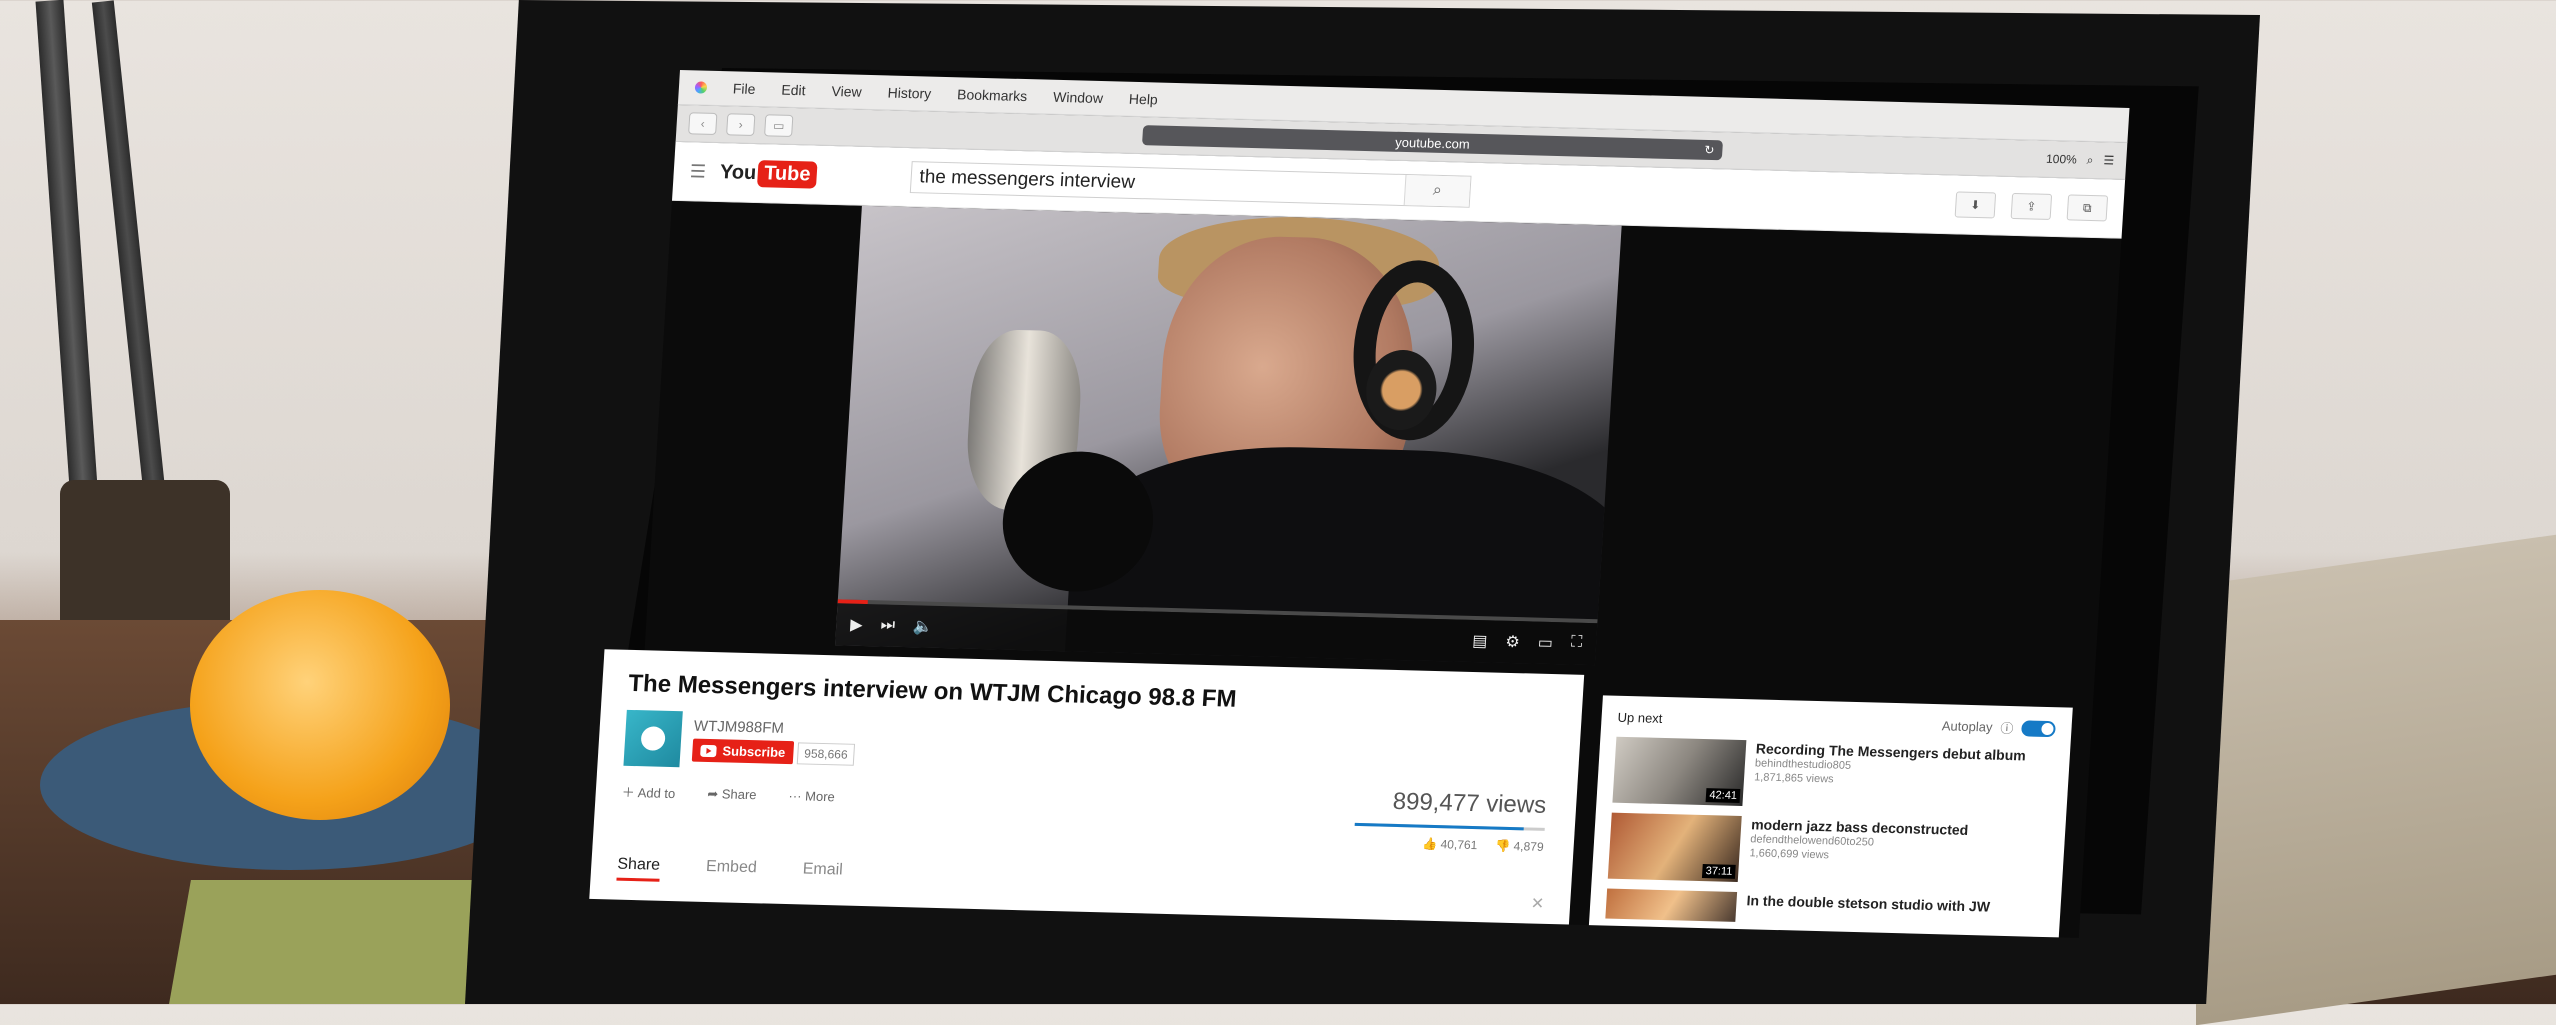  I want to click on autoplay-toggle, so click(2038, 728).